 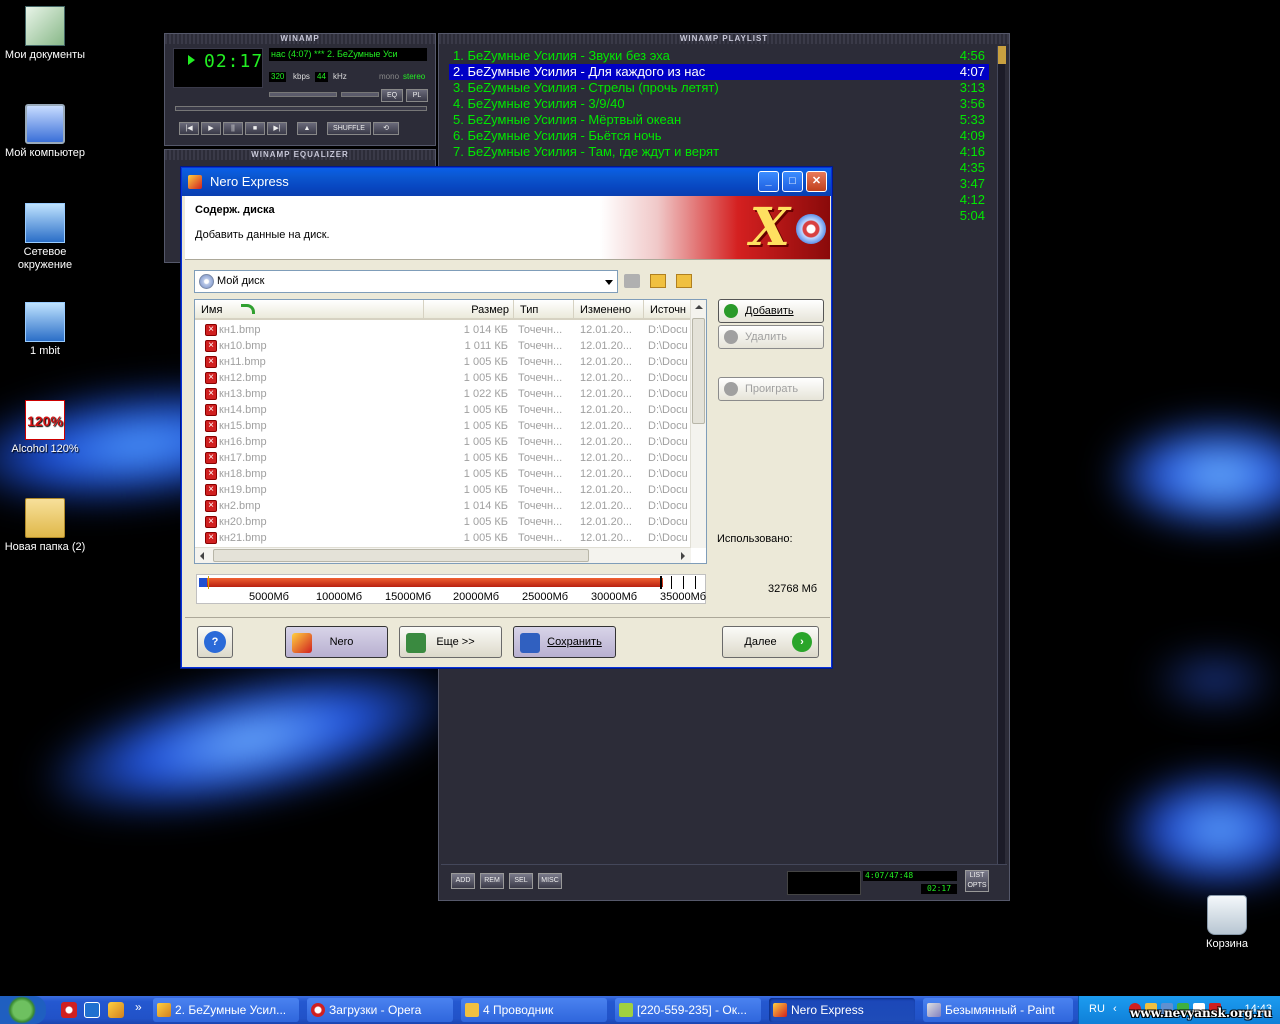 What do you see at coordinates (724, 39) in the screenshot?
I see `playlist-title: WINAMP PLAYLIST` at bounding box center [724, 39].